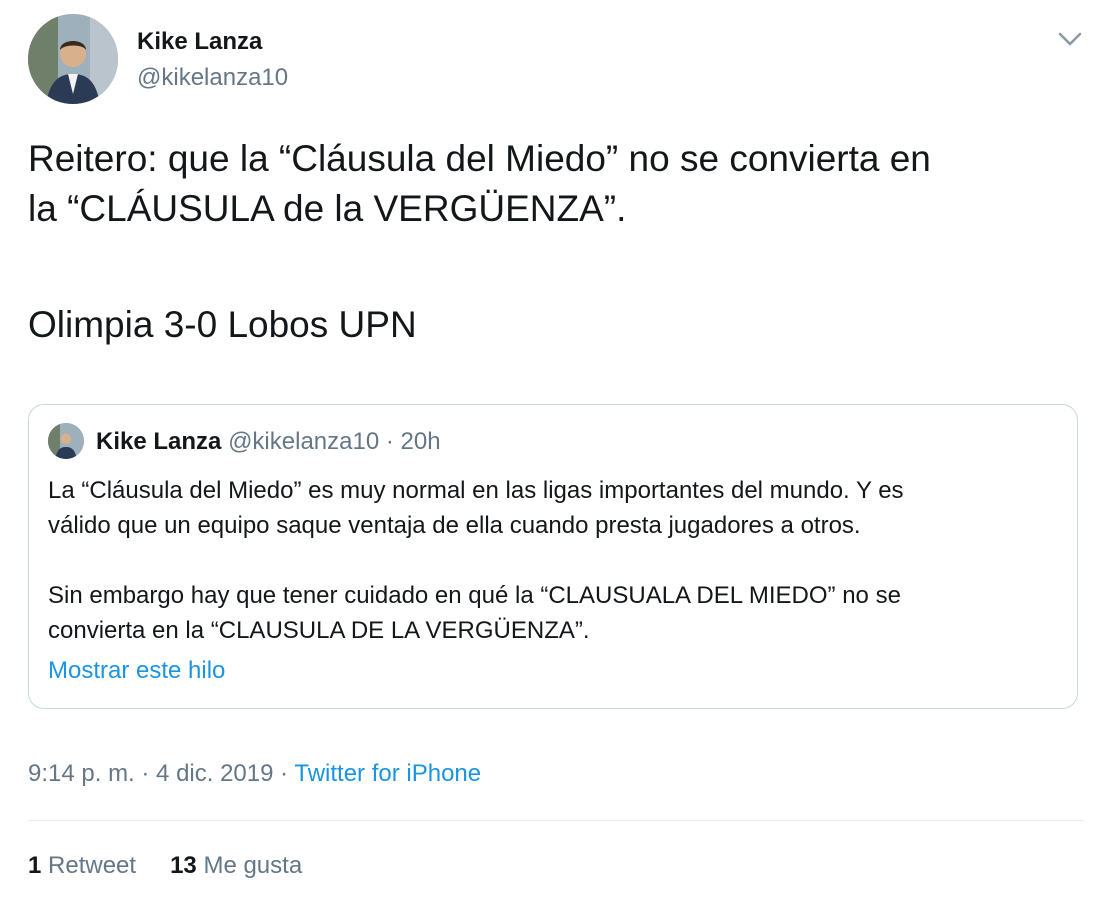 Image resolution: width=1109 pixels, height=900 pixels. I want to click on retweets-stat: 1 Retweet, so click(82, 866).